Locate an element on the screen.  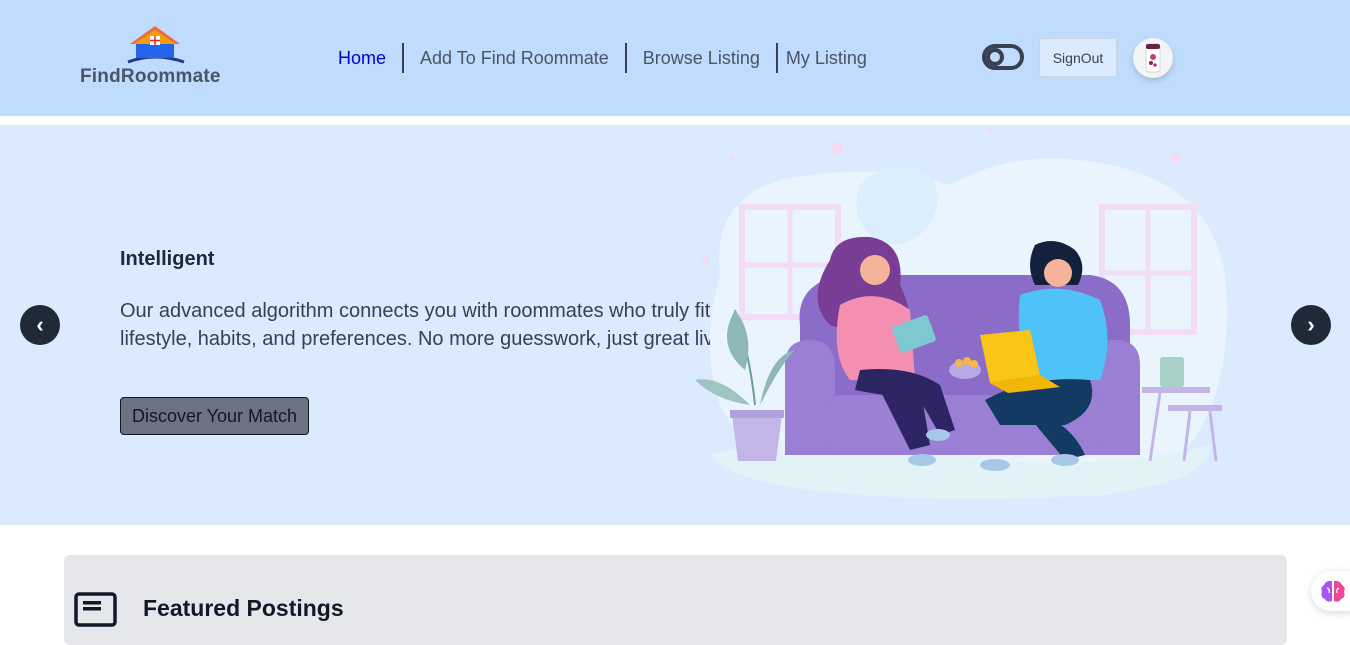
theme-toggle-icon is located at coordinates (1003, 57).